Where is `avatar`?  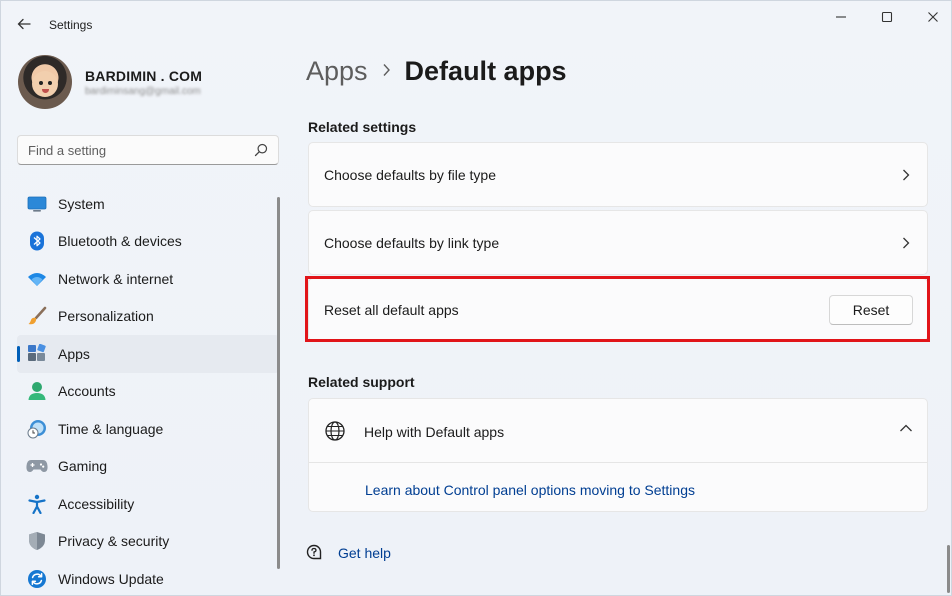
avatar is located at coordinates (45, 82).